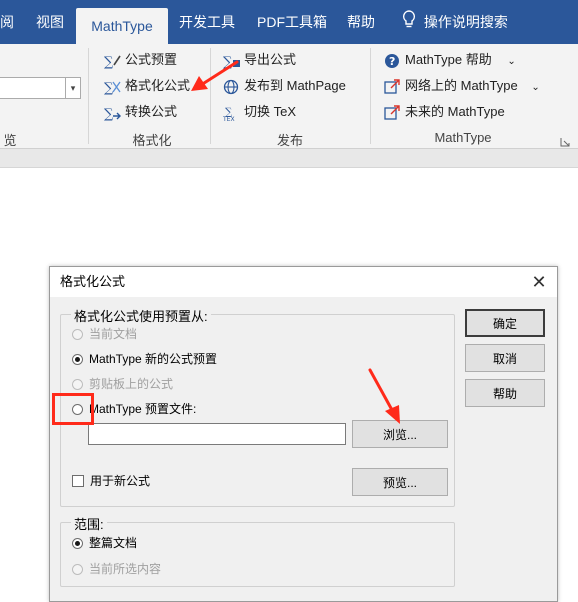 The height and width of the screenshot is (602, 578). I want to click on tex-icon: ∑ TEX, so click(231, 114).